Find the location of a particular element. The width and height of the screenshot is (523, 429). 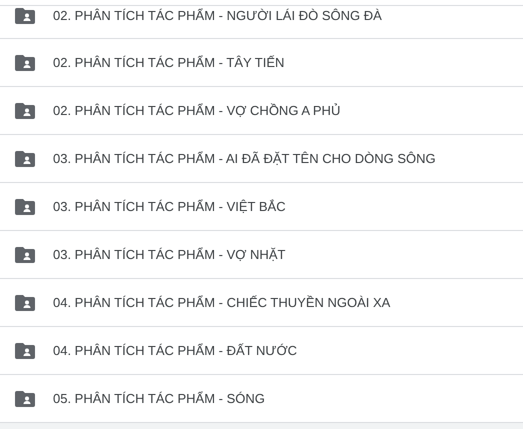

folder-row: 02. PHÂN TÍCH TÁC PHẨM - VỢ CHỒNG A PHỦ is located at coordinates (261, 111).